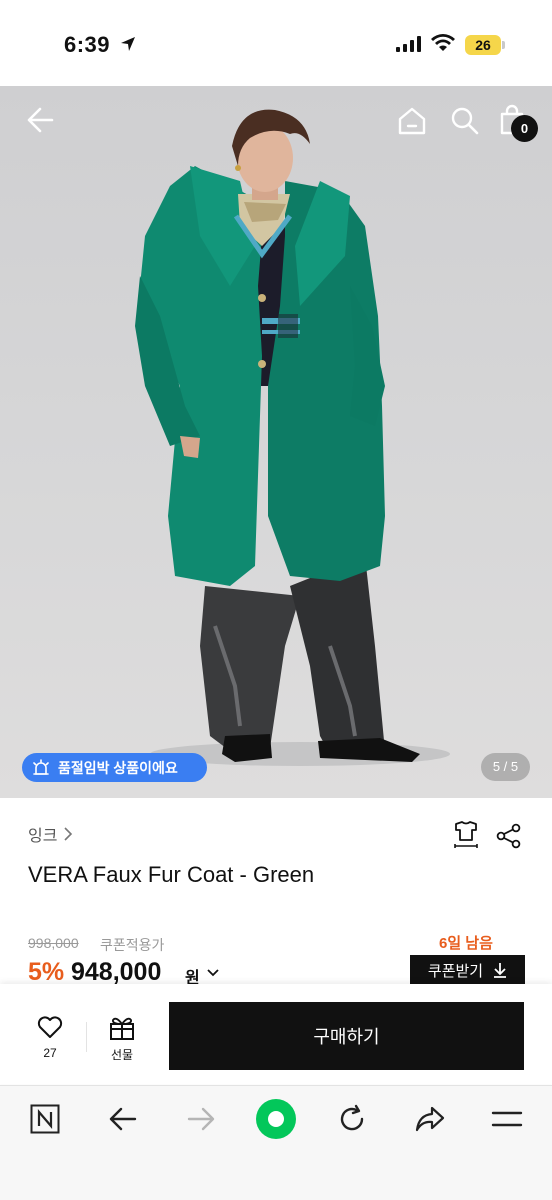 The width and height of the screenshot is (552, 1200). I want to click on brand-name: 잉크, so click(43, 836).